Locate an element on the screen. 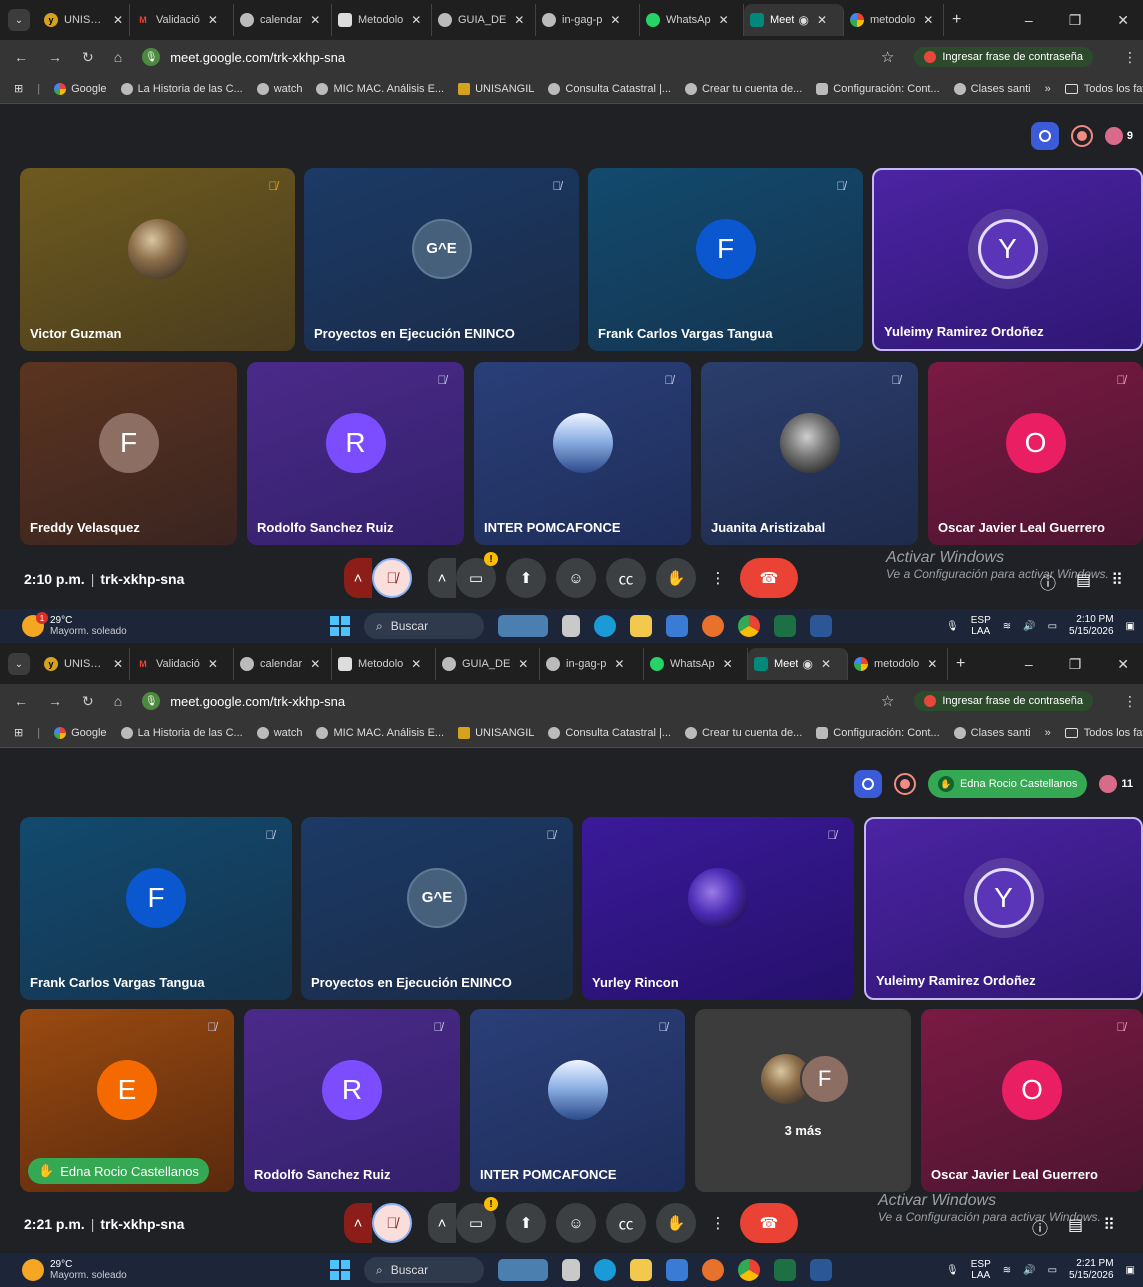 This screenshot has width=1143, height=1287. participant-tile: 🎙̸ INTER POMCAFONCE is located at coordinates (582, 453).